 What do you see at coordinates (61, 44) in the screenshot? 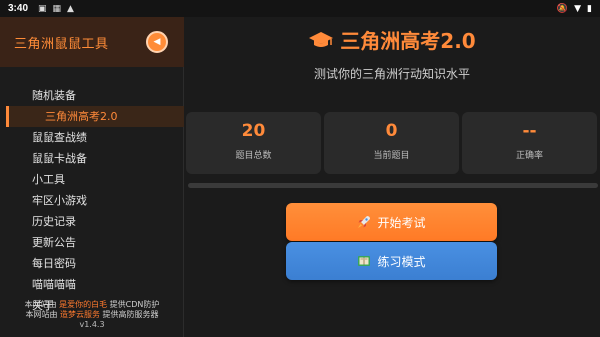
I see `sidebar-title: 三角洲鼠鼠工具` at bounding box center [61, 44].